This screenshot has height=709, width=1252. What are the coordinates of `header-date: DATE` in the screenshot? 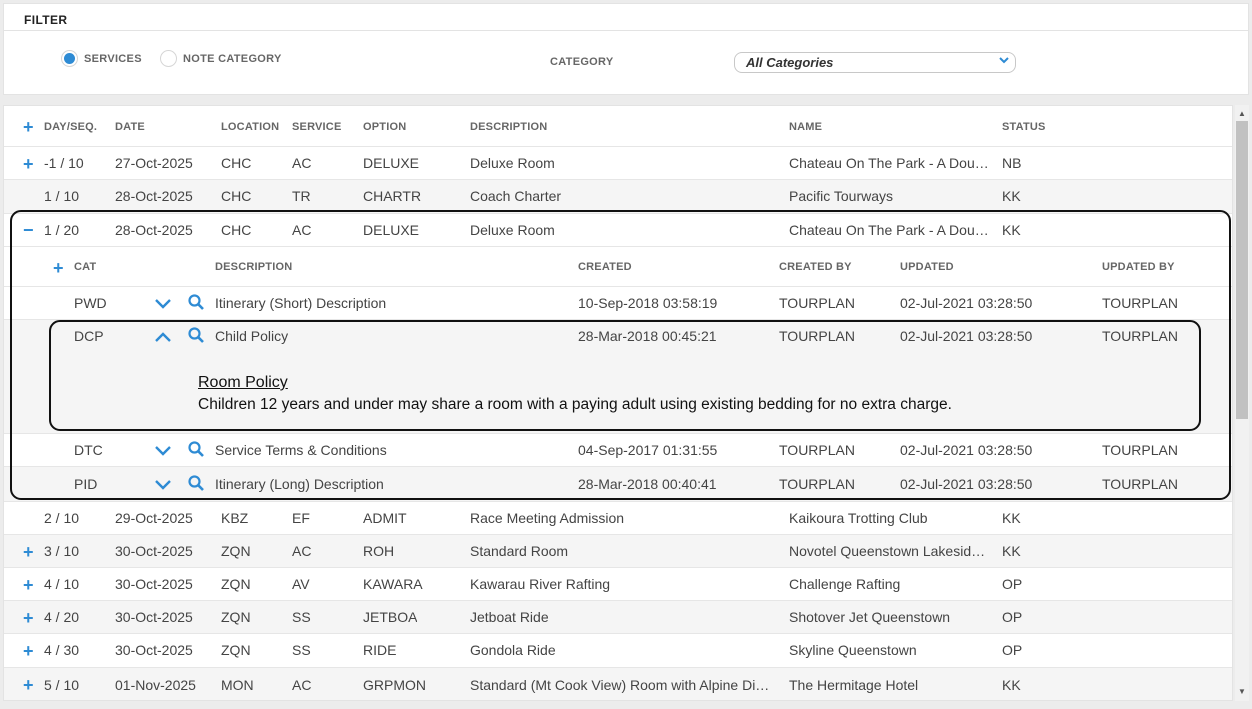 It's located at (130, 127).